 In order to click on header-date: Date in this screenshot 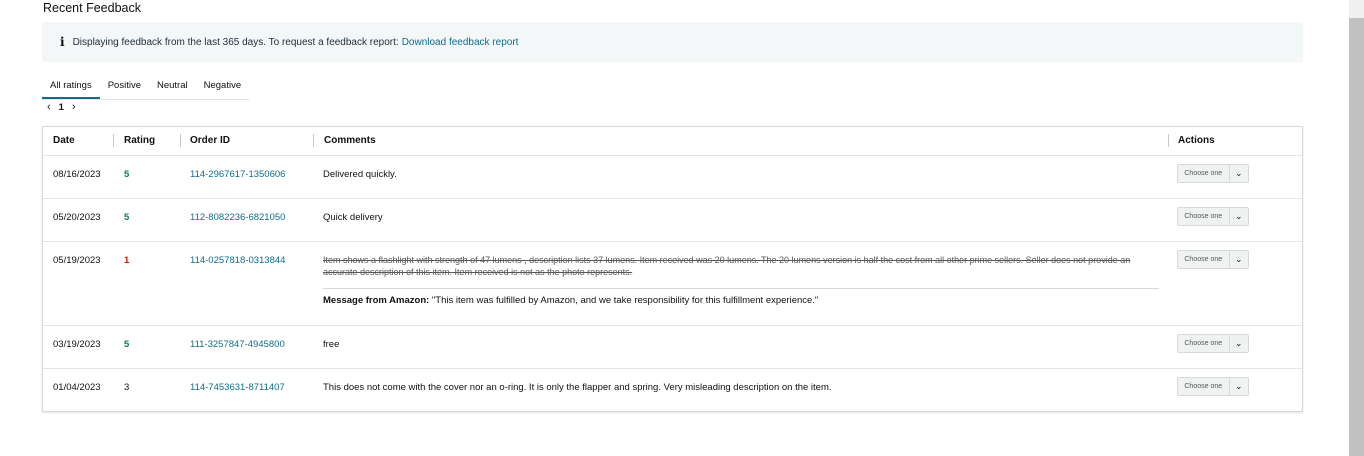, I will do `click(64, 140)`.